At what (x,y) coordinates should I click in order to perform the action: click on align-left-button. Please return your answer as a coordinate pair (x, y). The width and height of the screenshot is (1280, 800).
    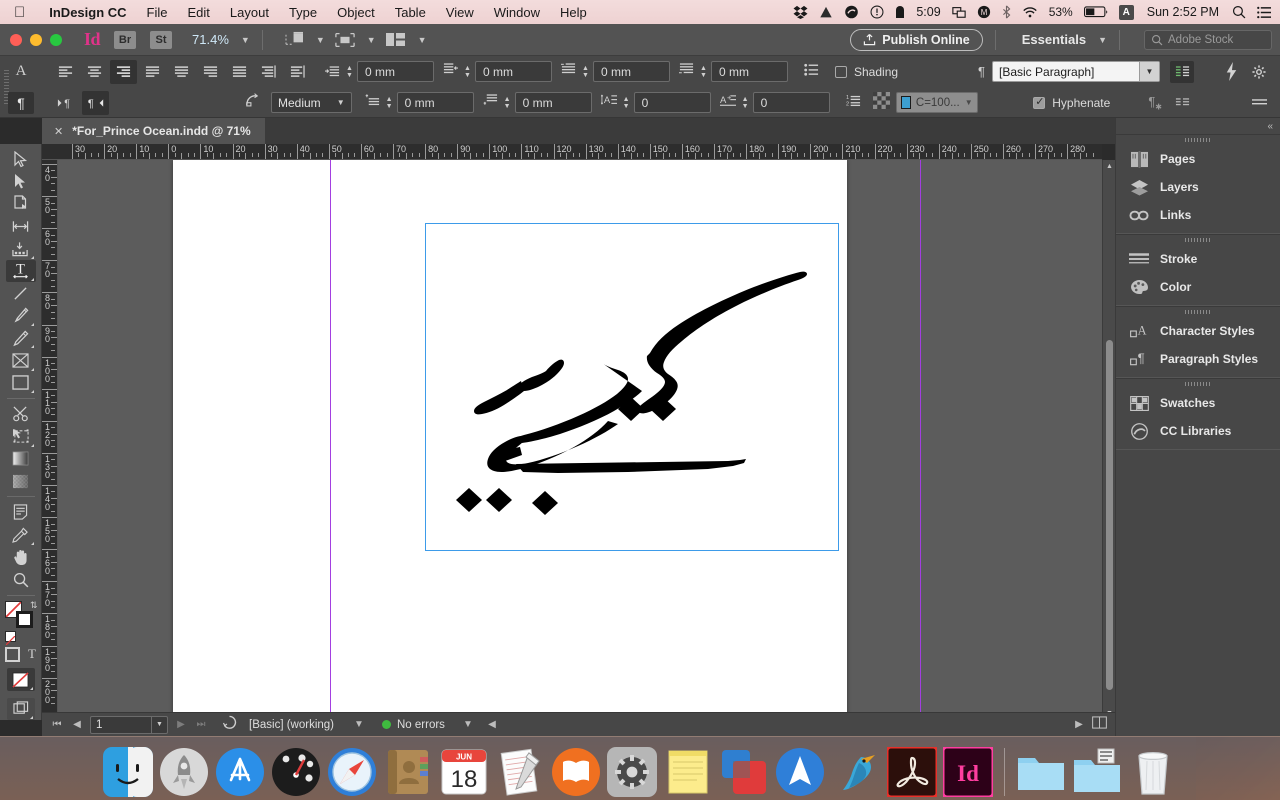
    Looking at the image, I should click on (65, 72).